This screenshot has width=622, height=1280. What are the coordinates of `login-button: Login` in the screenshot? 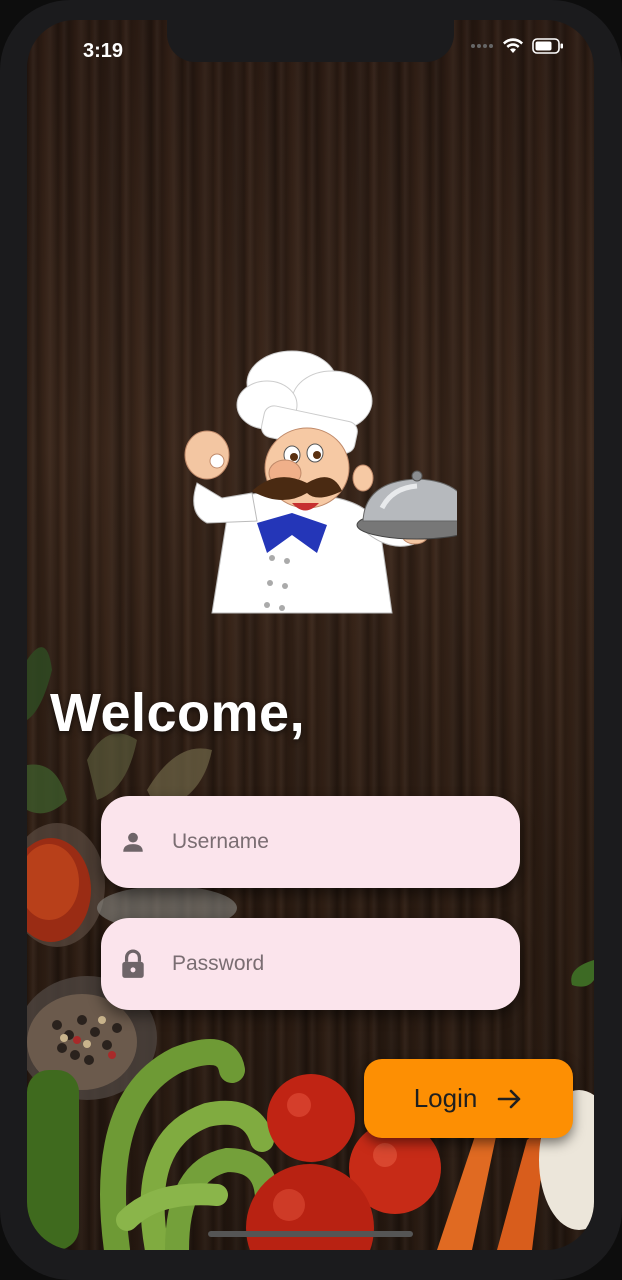 It's located at (468, 1098).